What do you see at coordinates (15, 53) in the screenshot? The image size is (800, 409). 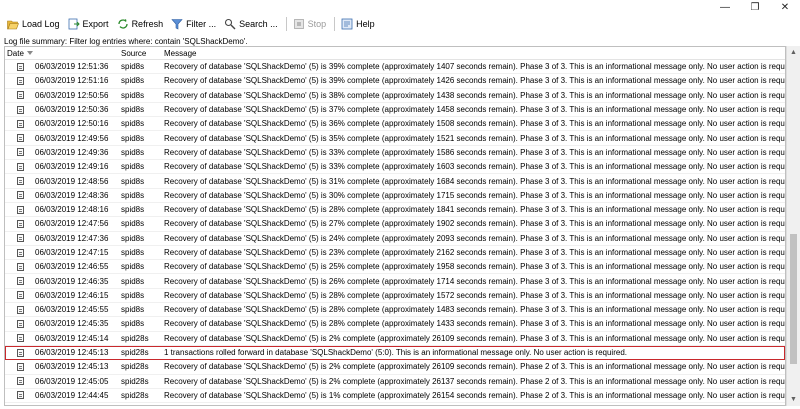 I see `column-date-label: Date` at bounding box center [15, 53].